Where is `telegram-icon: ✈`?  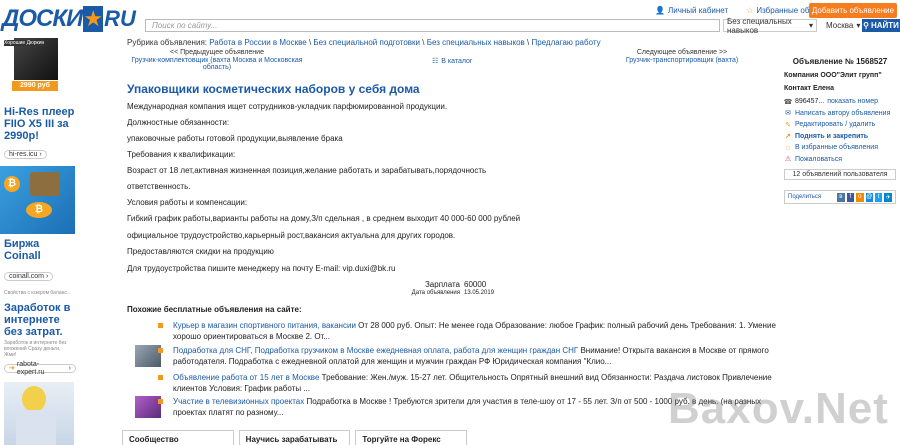
telegram-icon: ✈ is located at coordinates (888, 197).